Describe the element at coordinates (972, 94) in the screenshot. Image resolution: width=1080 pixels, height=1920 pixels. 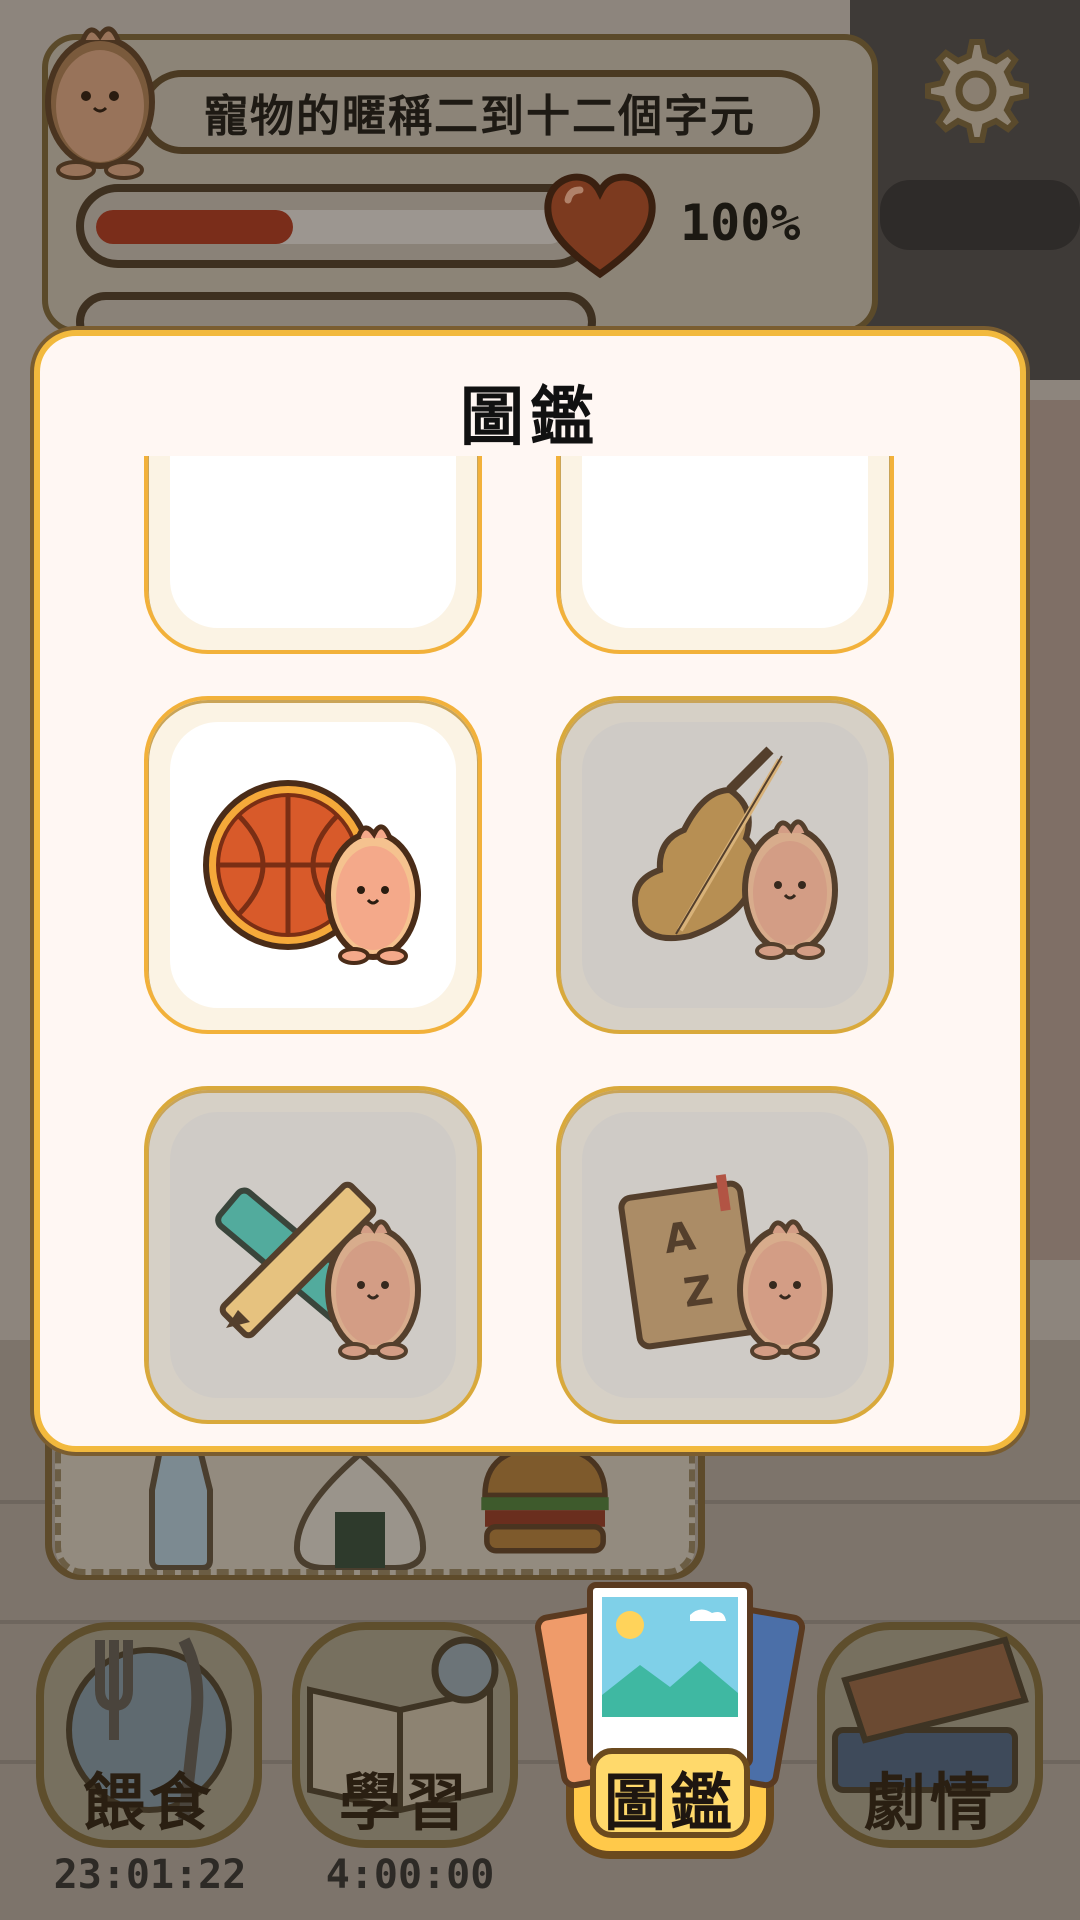
I see `settings-gear-icon` at that location.